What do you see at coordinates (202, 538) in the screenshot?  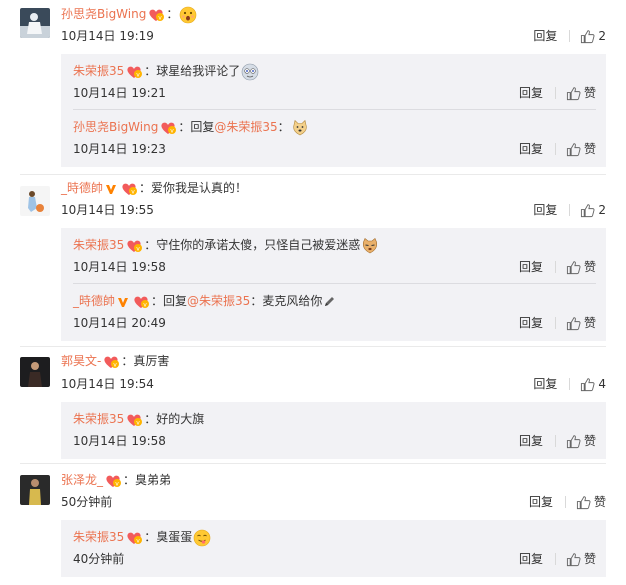 I see `tongue-face-icon` at bounding box center [202, 538].